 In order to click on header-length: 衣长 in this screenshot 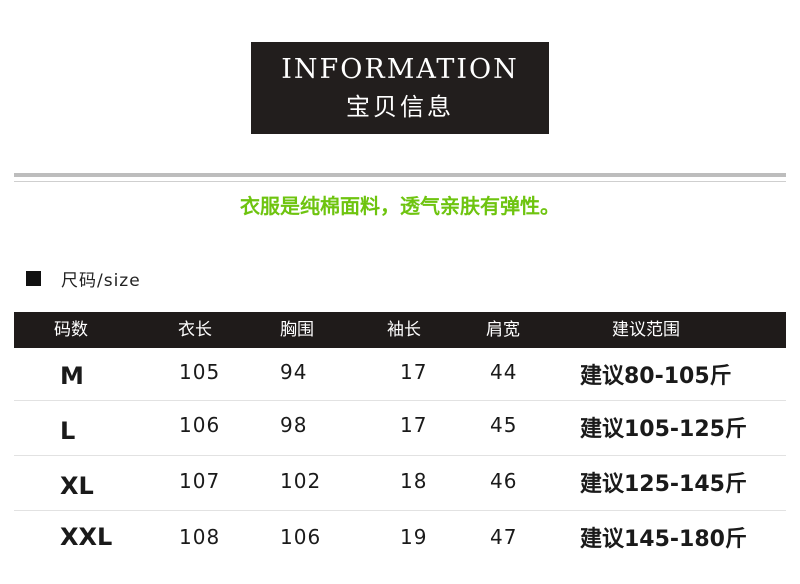, I will do `click(195, 330)`.